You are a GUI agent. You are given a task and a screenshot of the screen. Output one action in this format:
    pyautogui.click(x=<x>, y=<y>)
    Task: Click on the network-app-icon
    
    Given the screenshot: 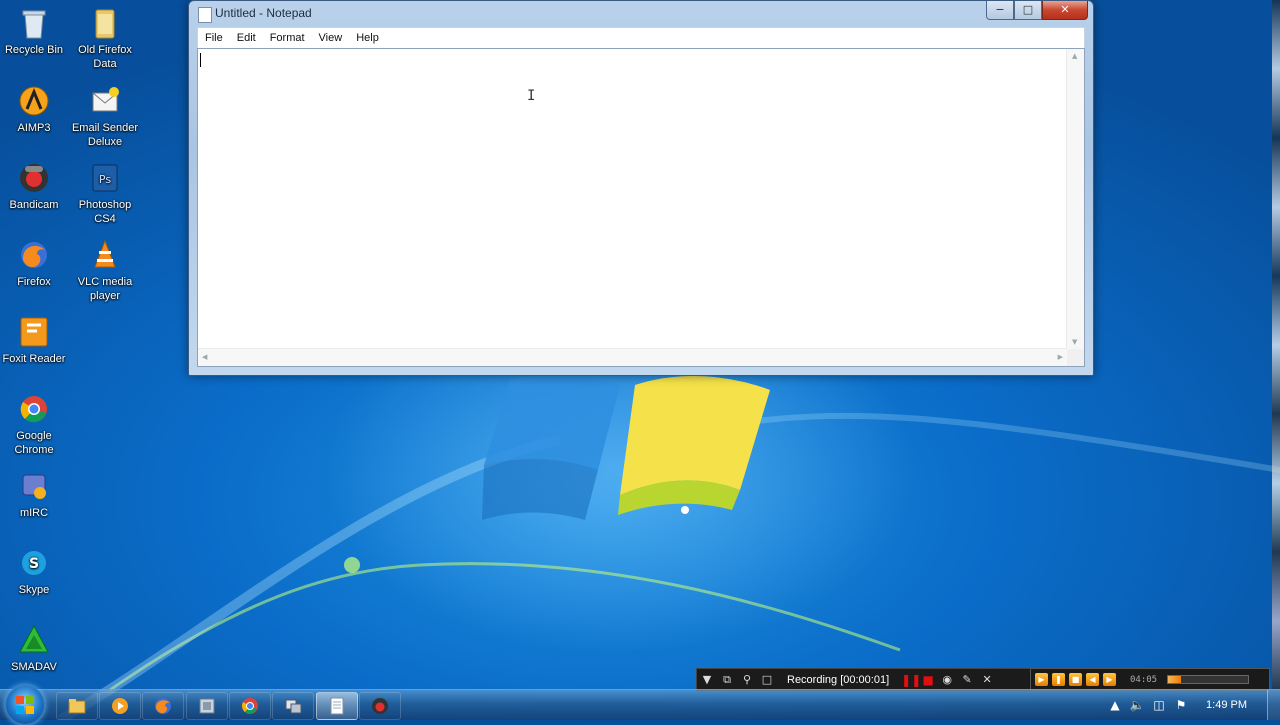 What is the action you would take?
    pyautogui.click(x=293, y=706)
    